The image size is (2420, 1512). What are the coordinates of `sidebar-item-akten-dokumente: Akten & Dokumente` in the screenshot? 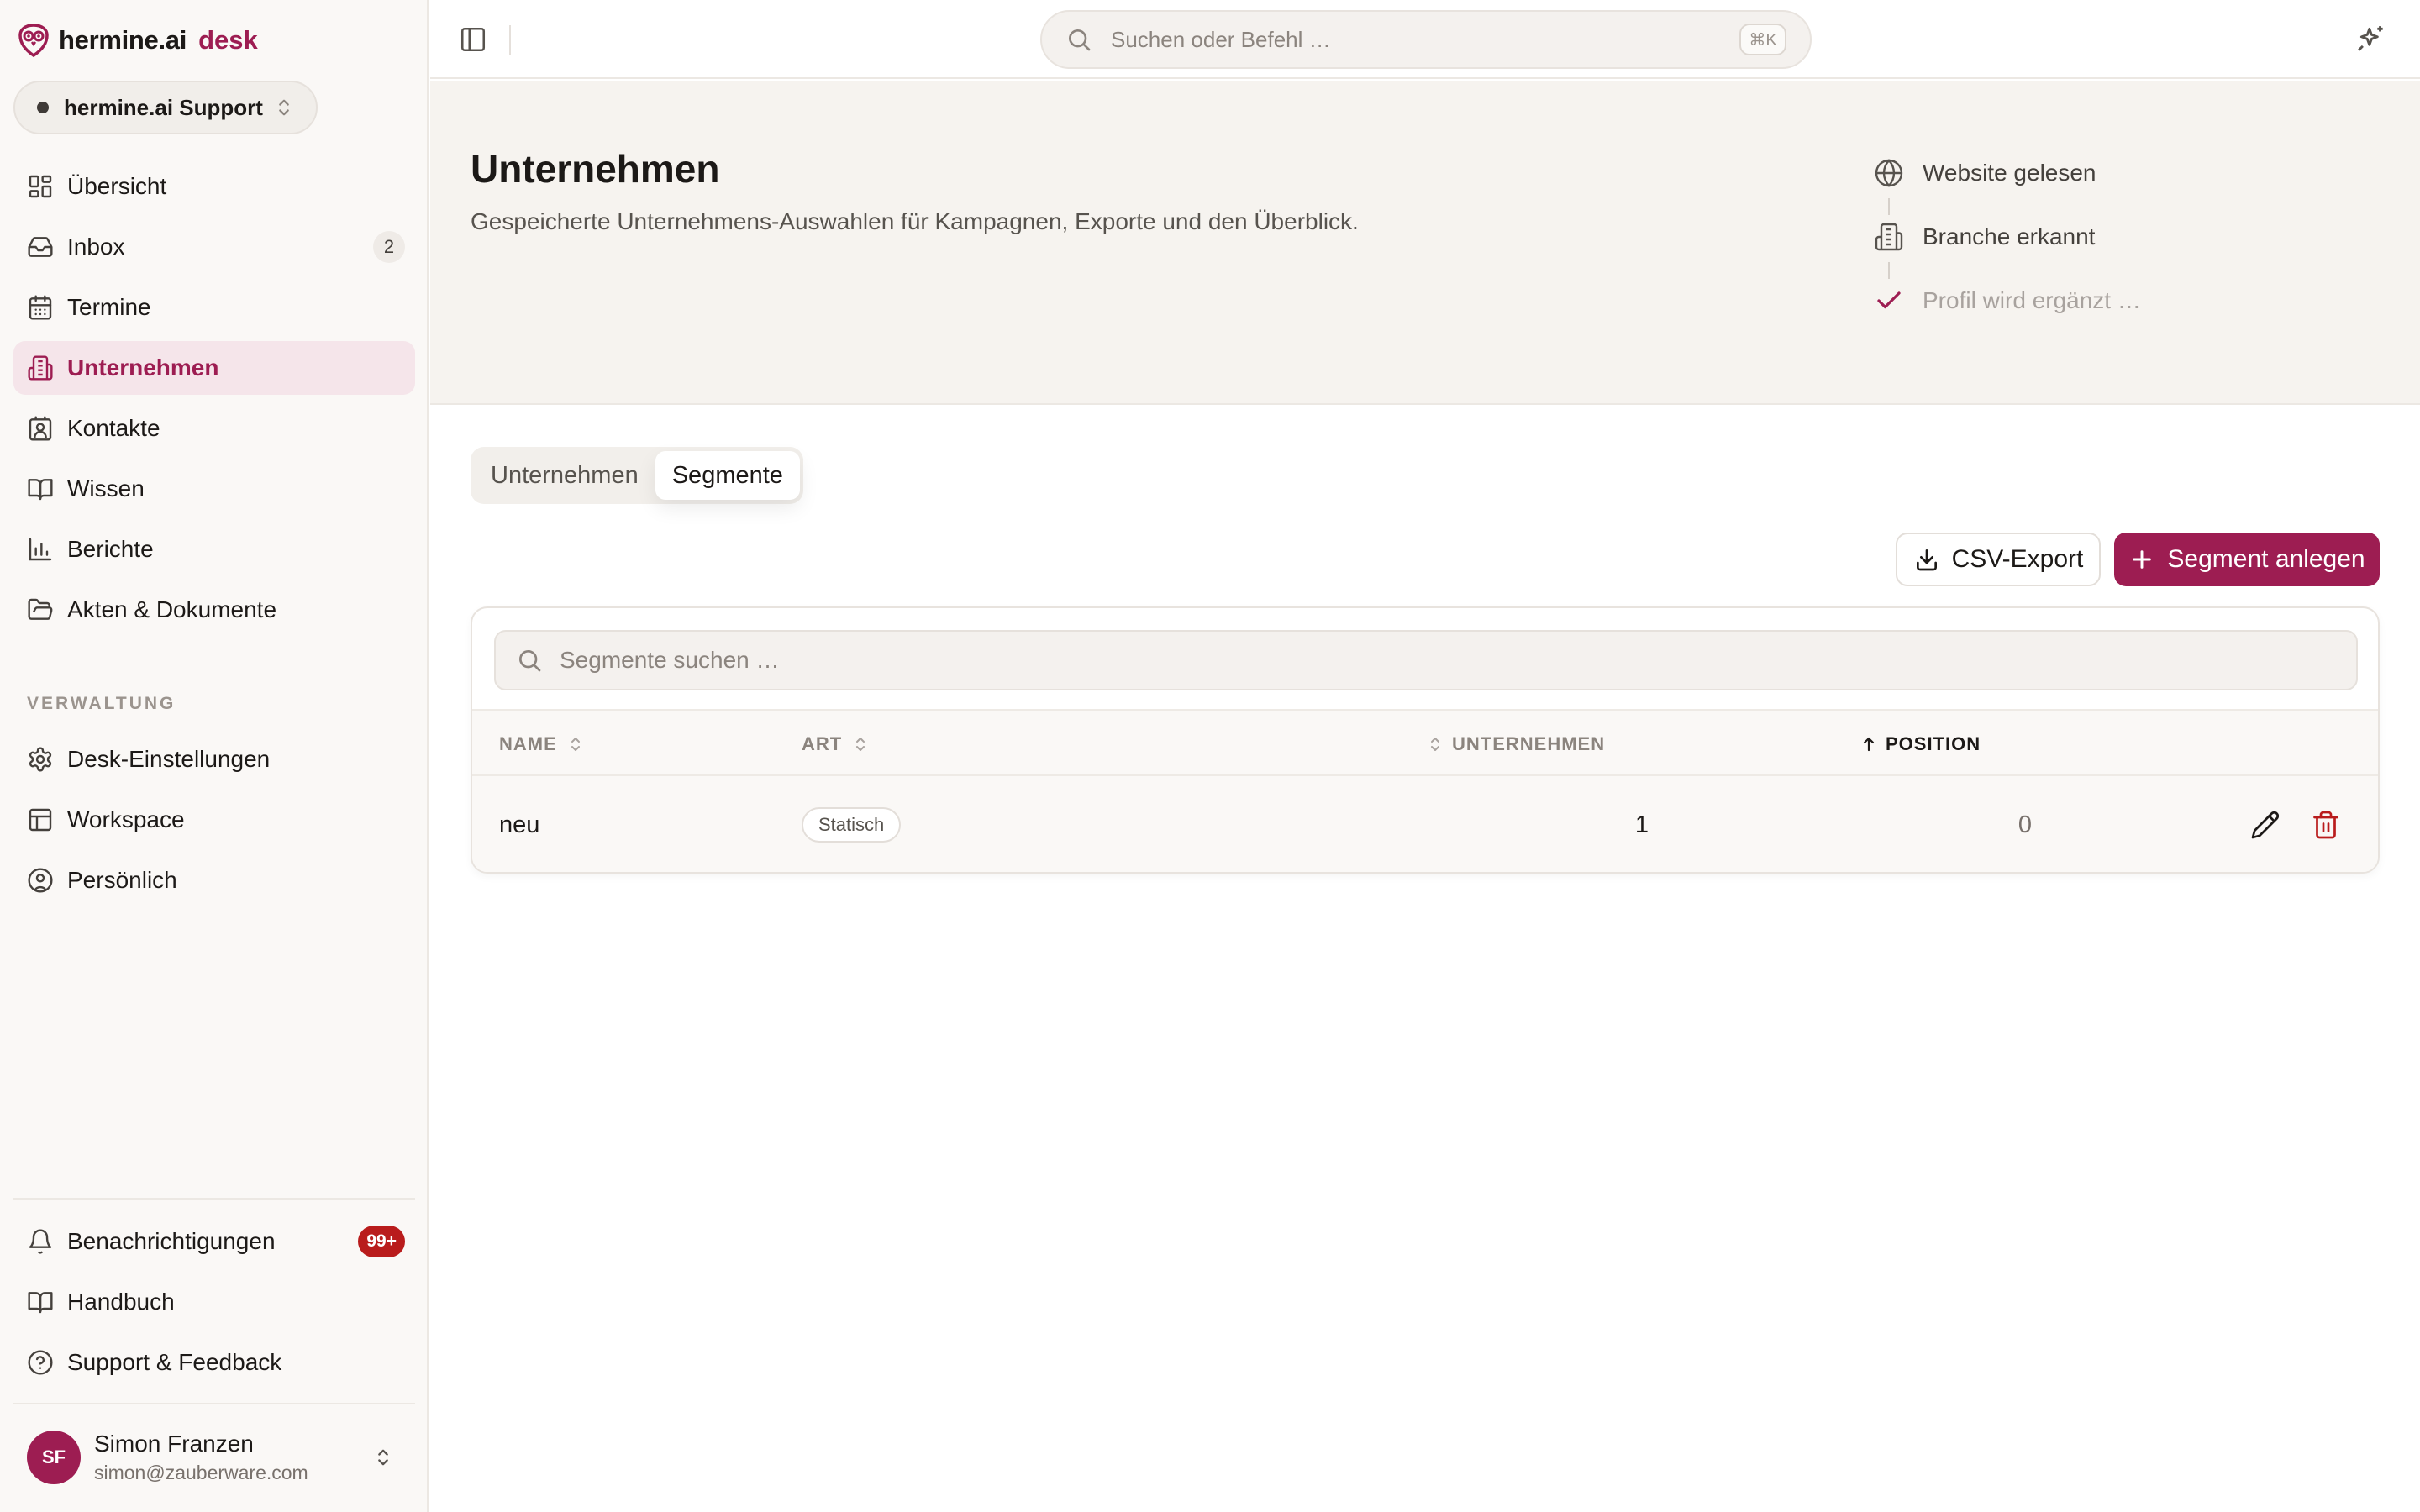 It's located at (214, 610).